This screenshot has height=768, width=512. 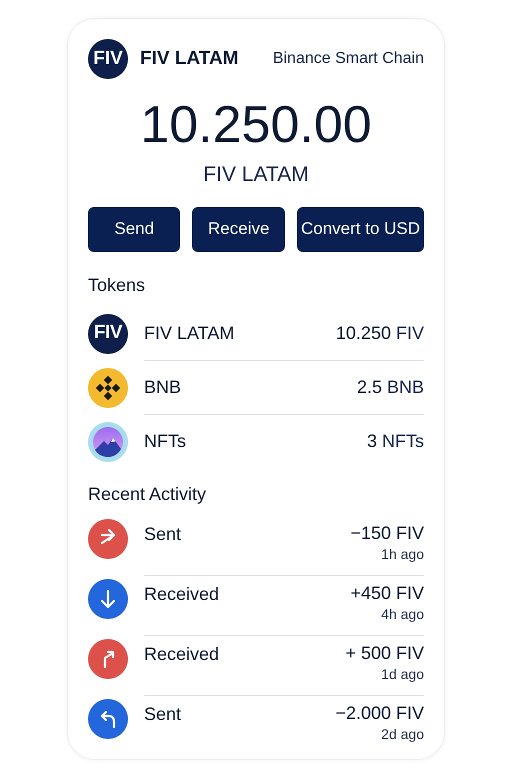 What do you see at coordinates (390, 387) in the screenshot?
I see `token-balance: 2.5 BNB` at bounding box center [390, 387].